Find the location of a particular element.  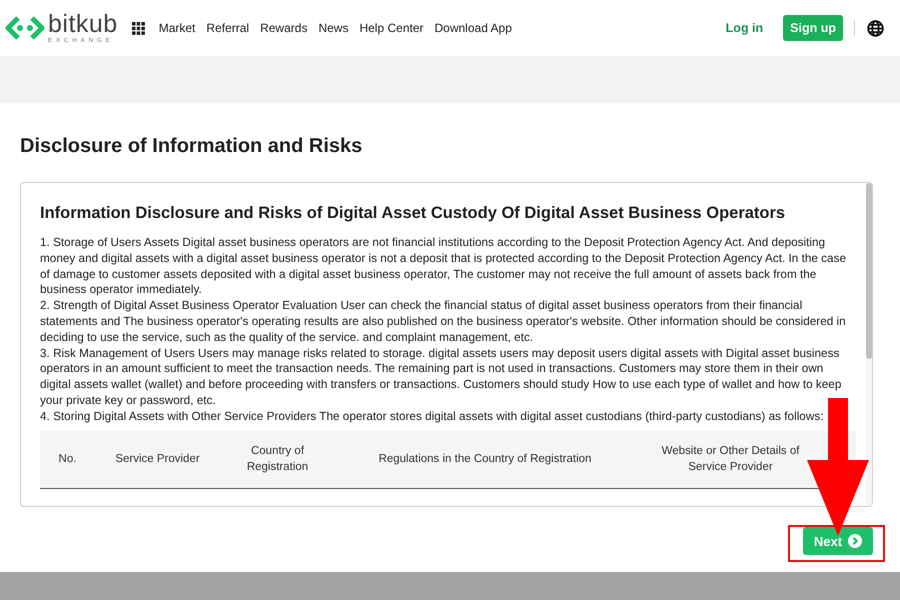

nav-link: News is located at coordinates (333, 28).